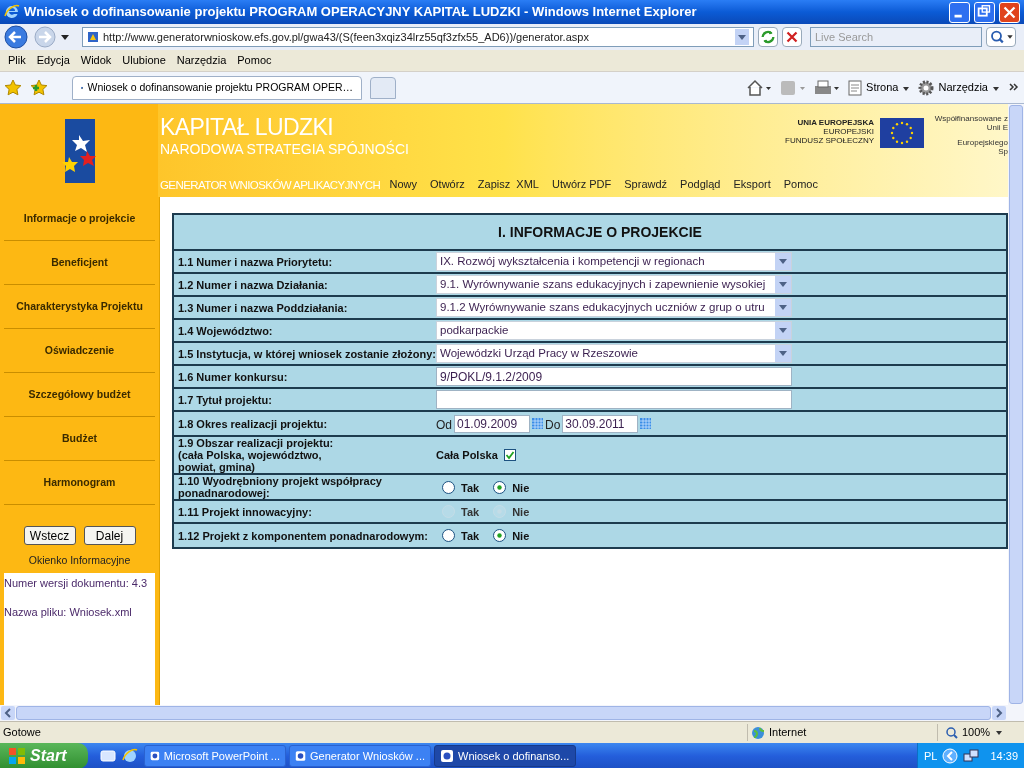 This screenshot has height=768, width=1024. Describe the element at coordinates (508, 184) in the screenshot. I see `nav-link: Zapisz XML` at that location.